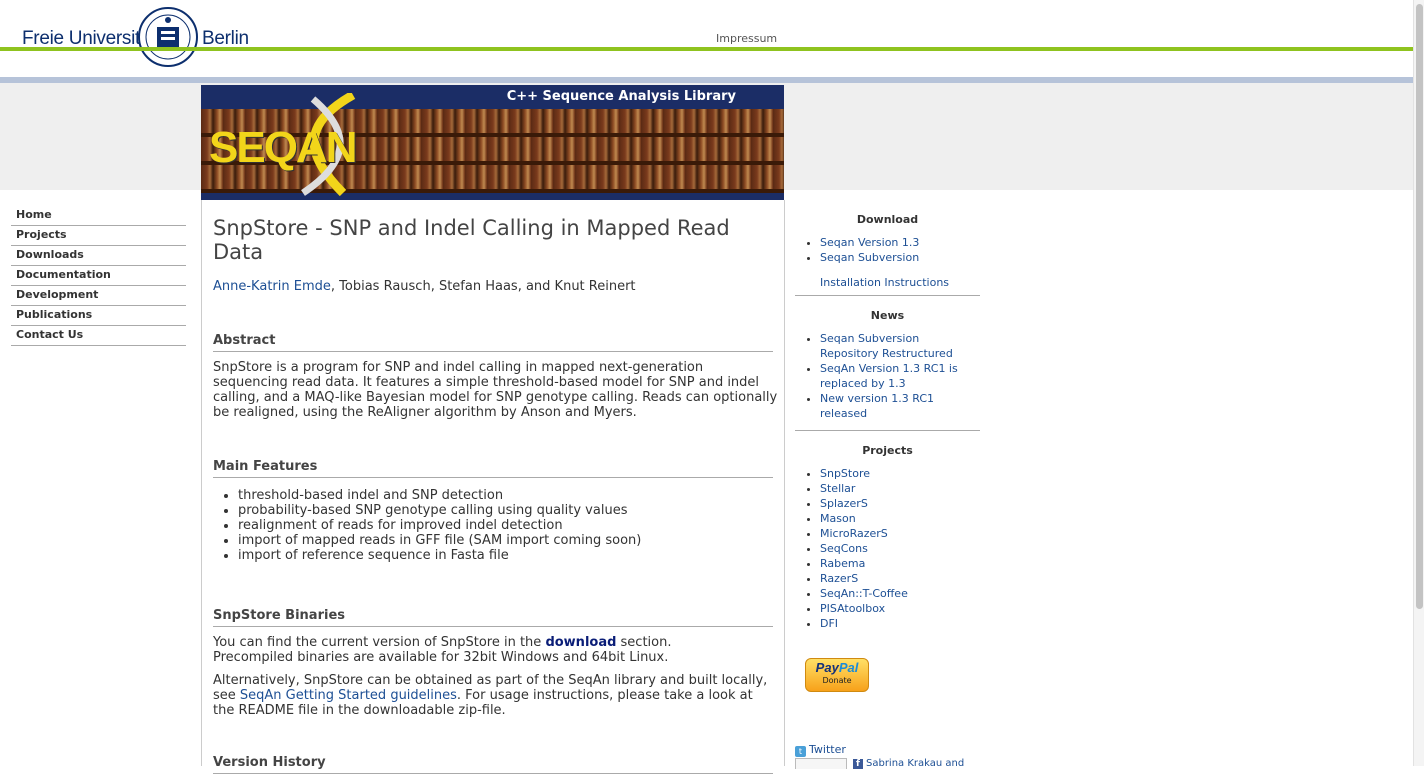  Describe the element at coordinates (98, 316) in the screenshot. I see `nav-item-publications: Publications` at that location.